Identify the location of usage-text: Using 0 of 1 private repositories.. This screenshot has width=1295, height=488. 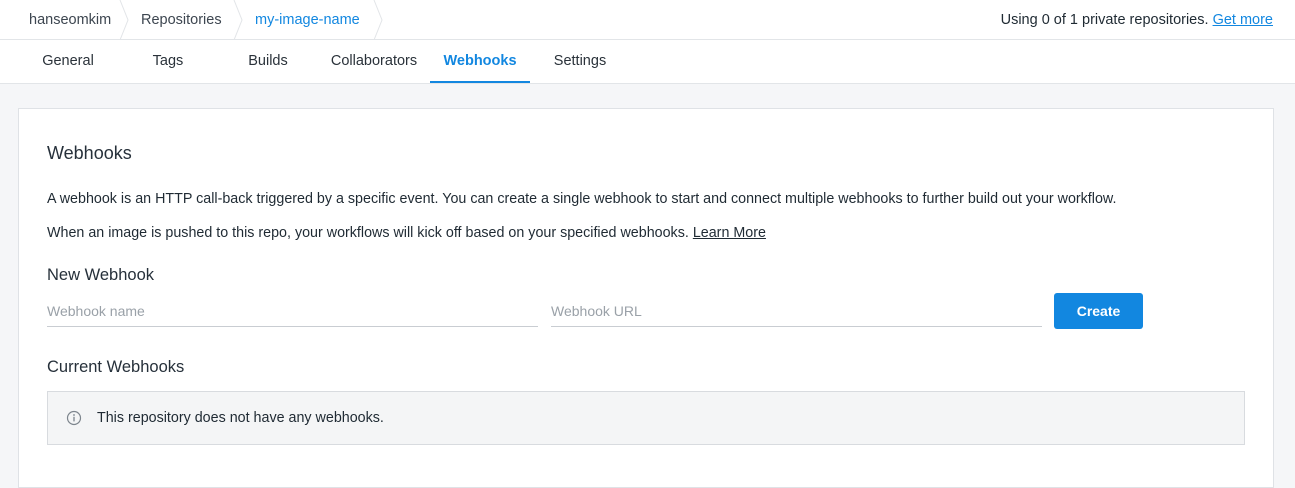
(1104, 20).